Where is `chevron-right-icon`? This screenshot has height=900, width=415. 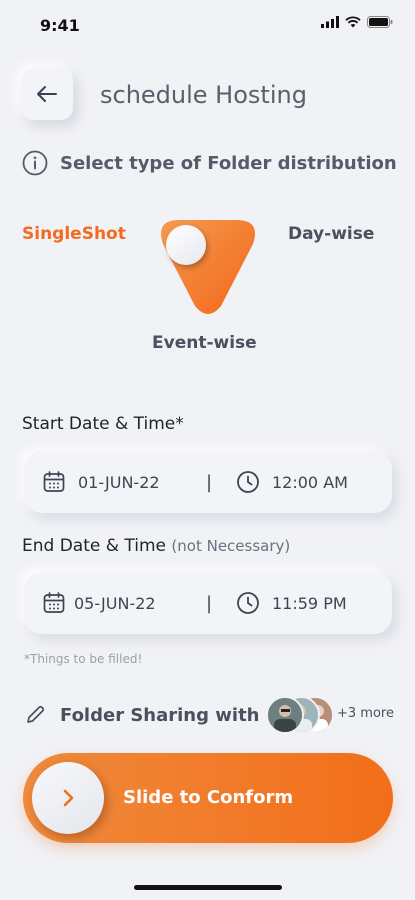 chevron-right-icon is located at coordinates (68, 798).